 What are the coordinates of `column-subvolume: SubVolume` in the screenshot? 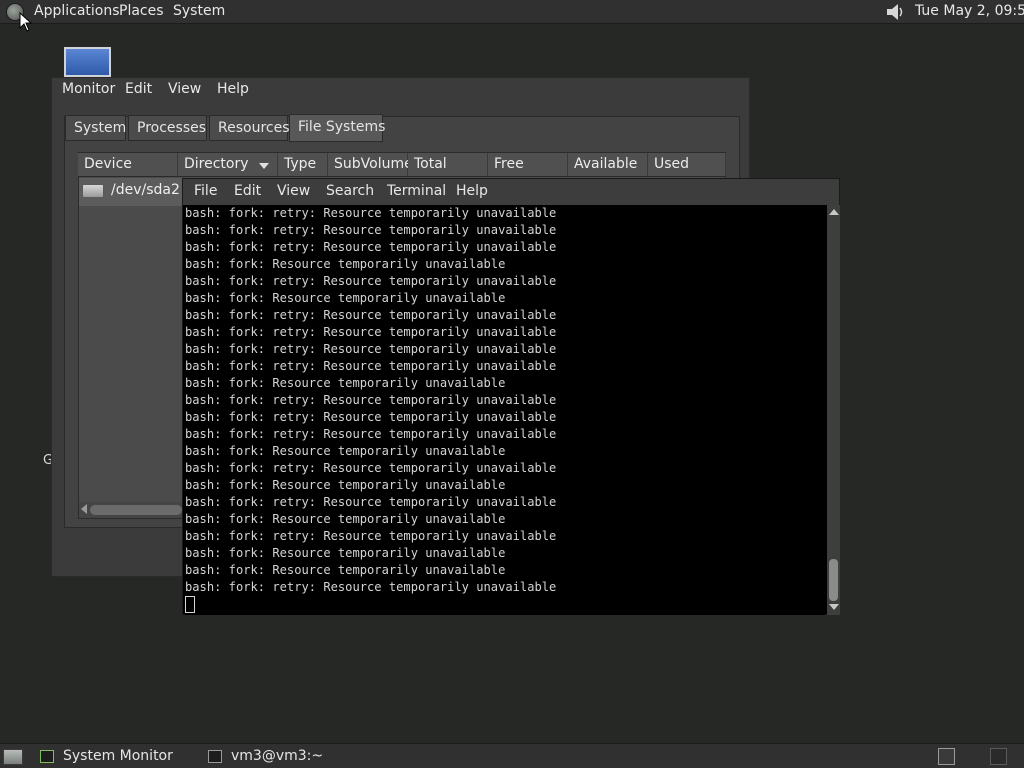 It's located at (370, 165).